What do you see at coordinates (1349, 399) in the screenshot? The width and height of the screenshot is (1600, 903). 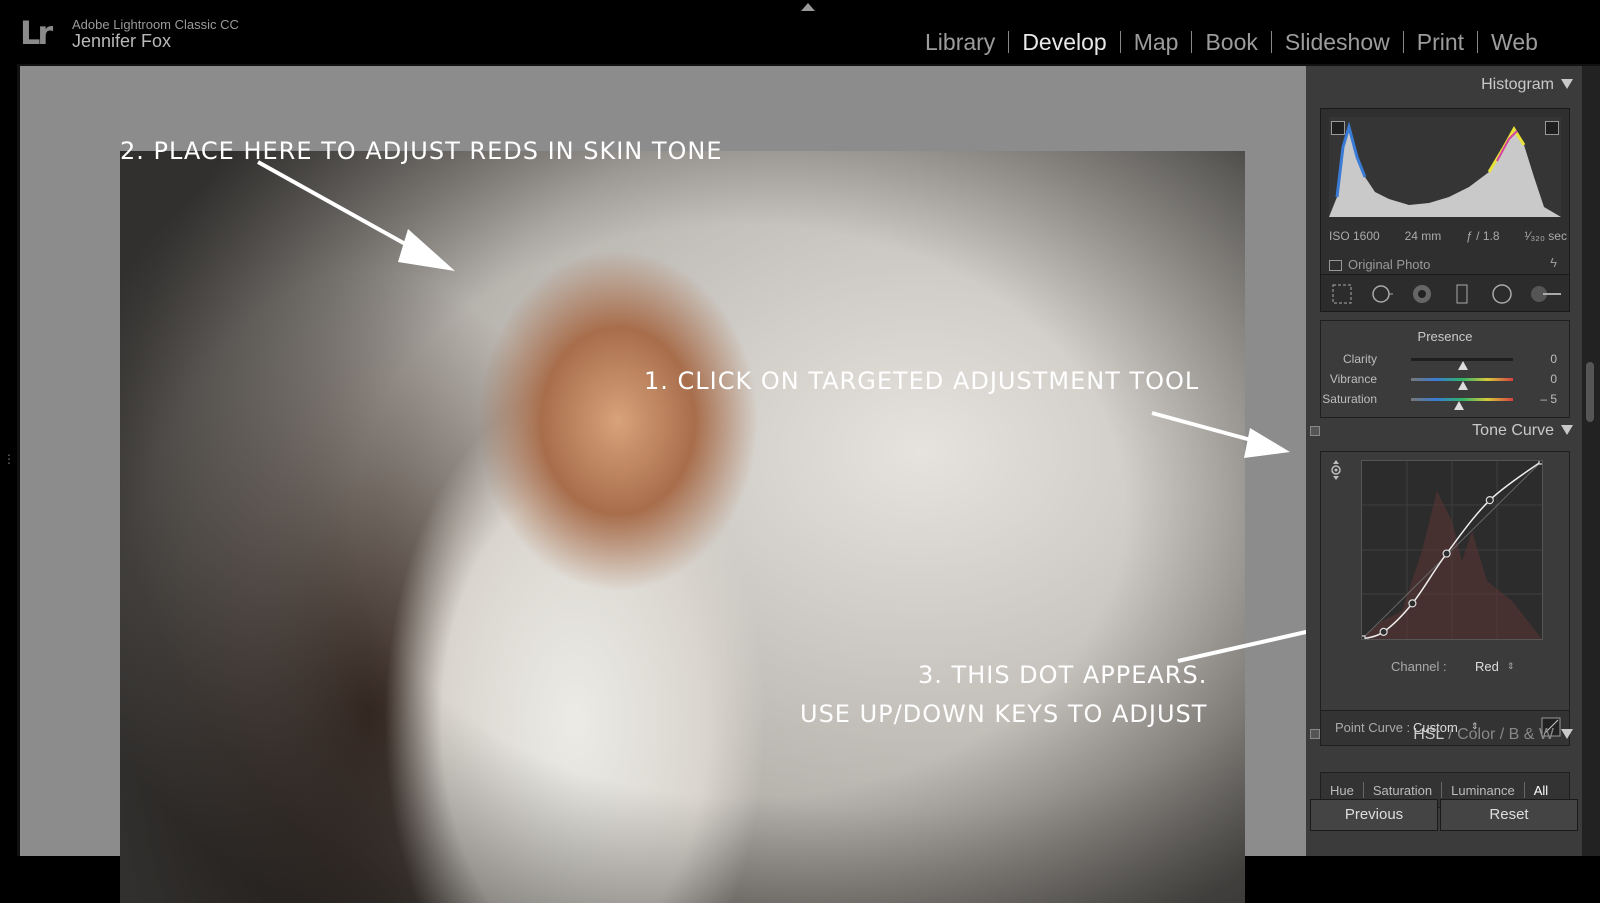 I see `saturation-label: Saturation` at bounding box center [1349, 399].